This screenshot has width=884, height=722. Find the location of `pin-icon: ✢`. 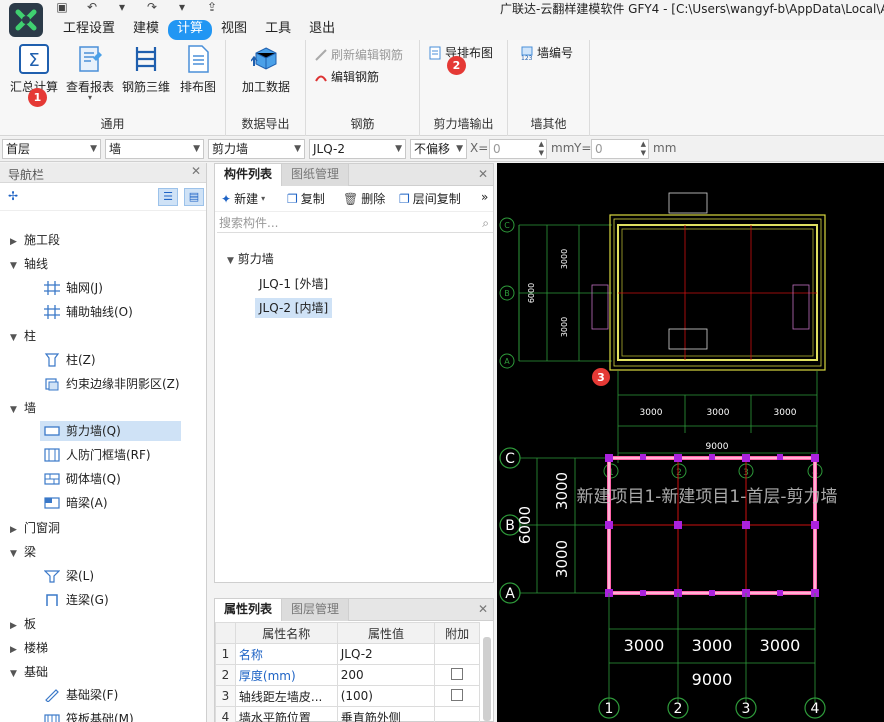

pin-icon: ✢ is located at coordinates (13, 196).